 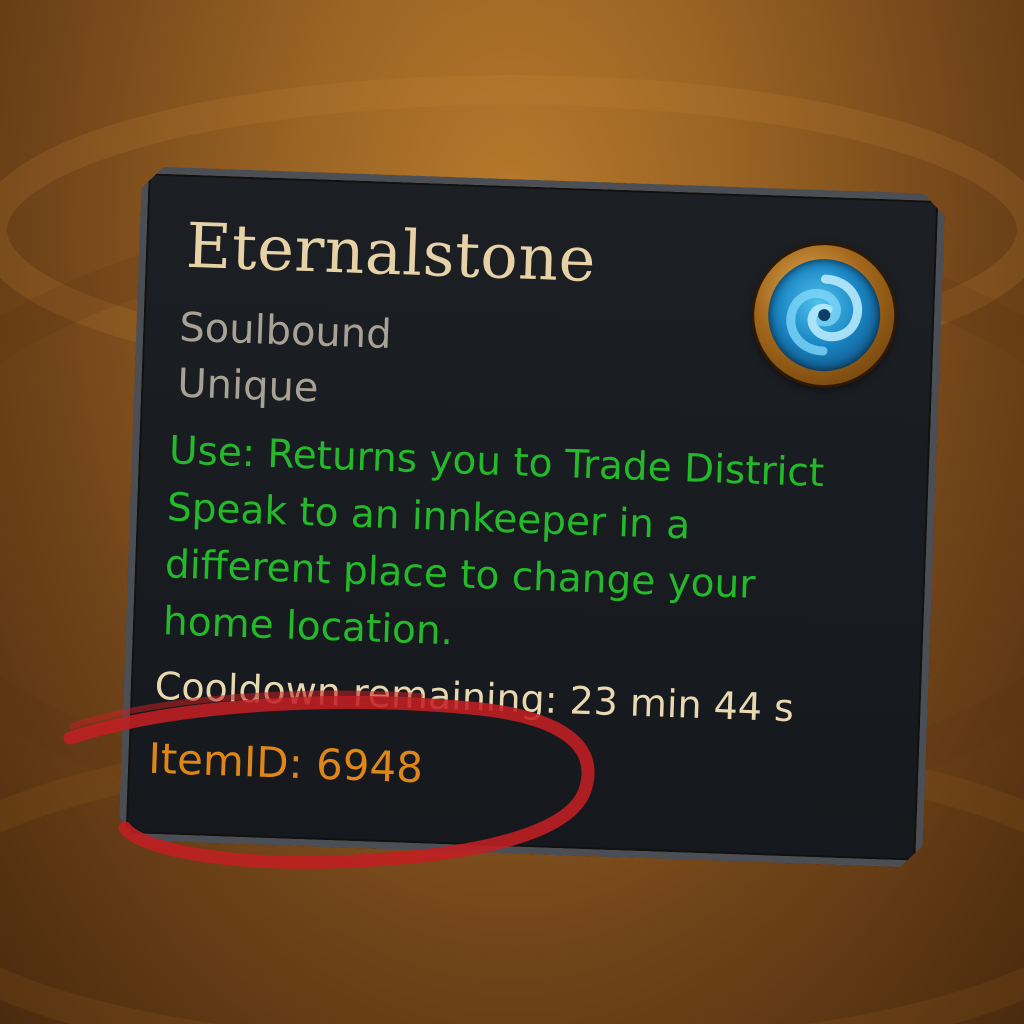 What do you see at coordinates (285, 331) in the screenshot?
I see `binding-label: Soulbound` at bounding box center [285, 331].